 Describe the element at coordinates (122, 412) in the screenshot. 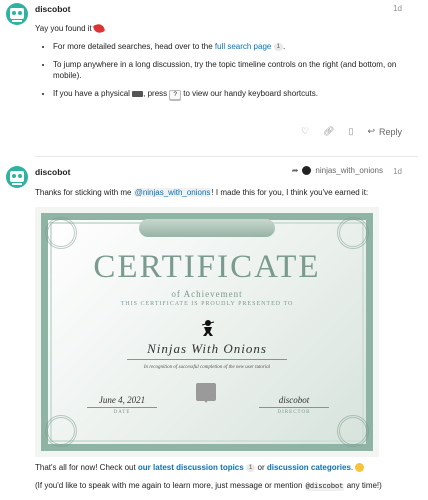

I see `date-label: DATE` at that location.